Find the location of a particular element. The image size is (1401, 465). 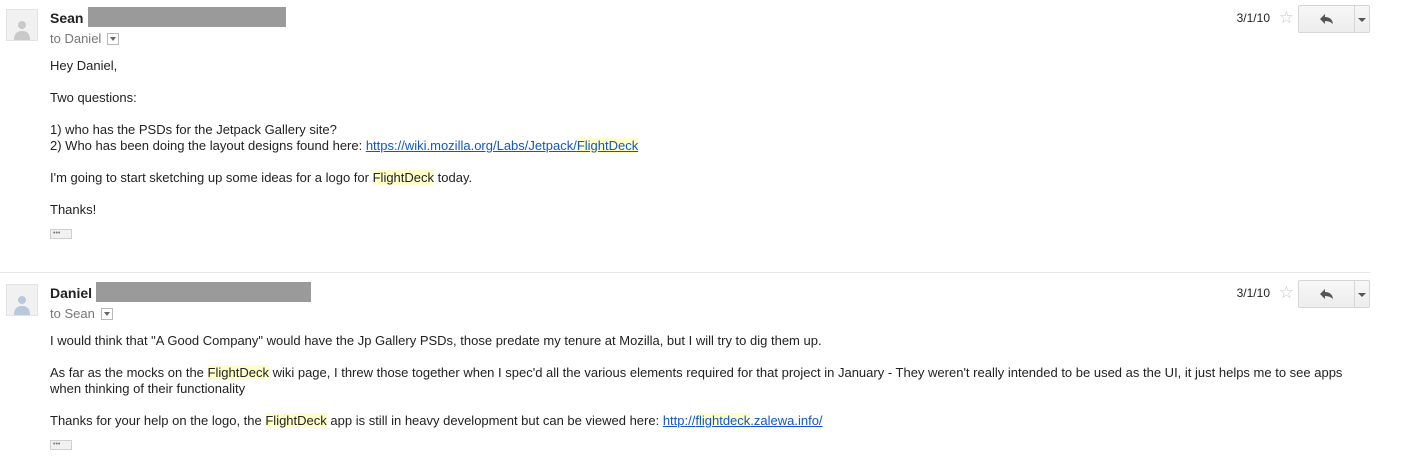

recipient-line: to Daniel is located at coordinates (85, 38).